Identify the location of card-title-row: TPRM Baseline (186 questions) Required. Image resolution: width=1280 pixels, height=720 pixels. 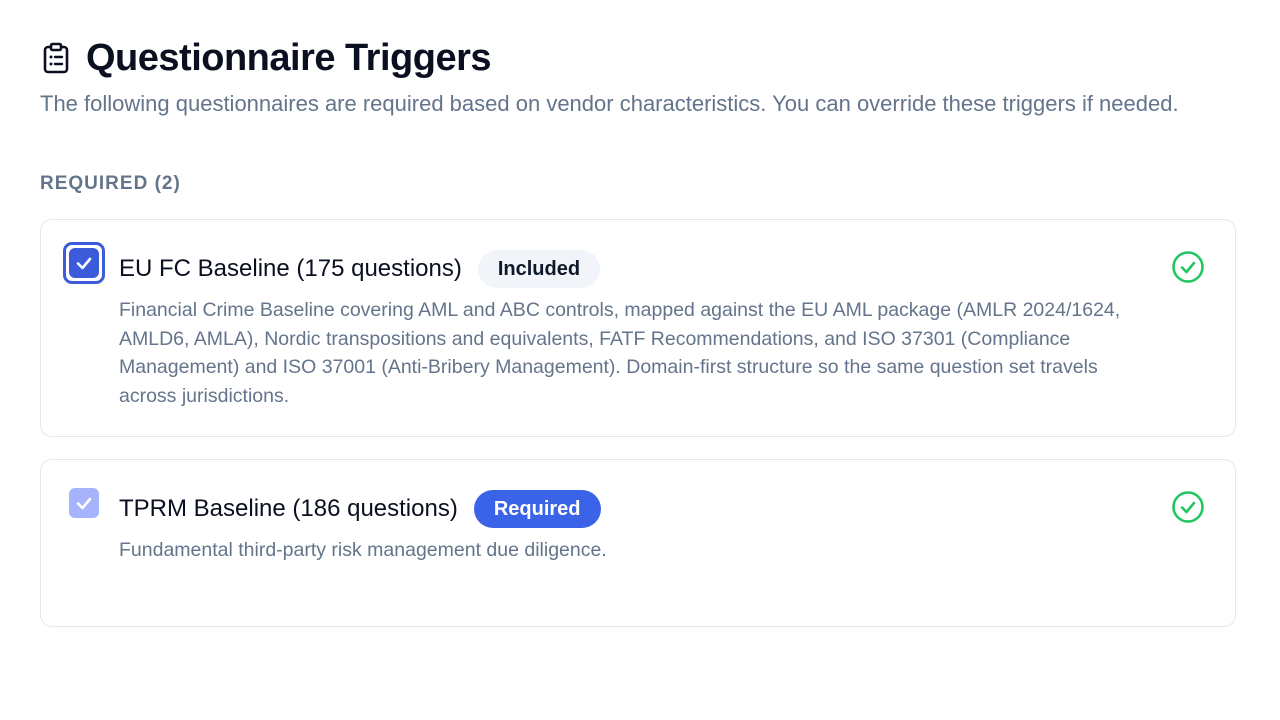
(639, 509).